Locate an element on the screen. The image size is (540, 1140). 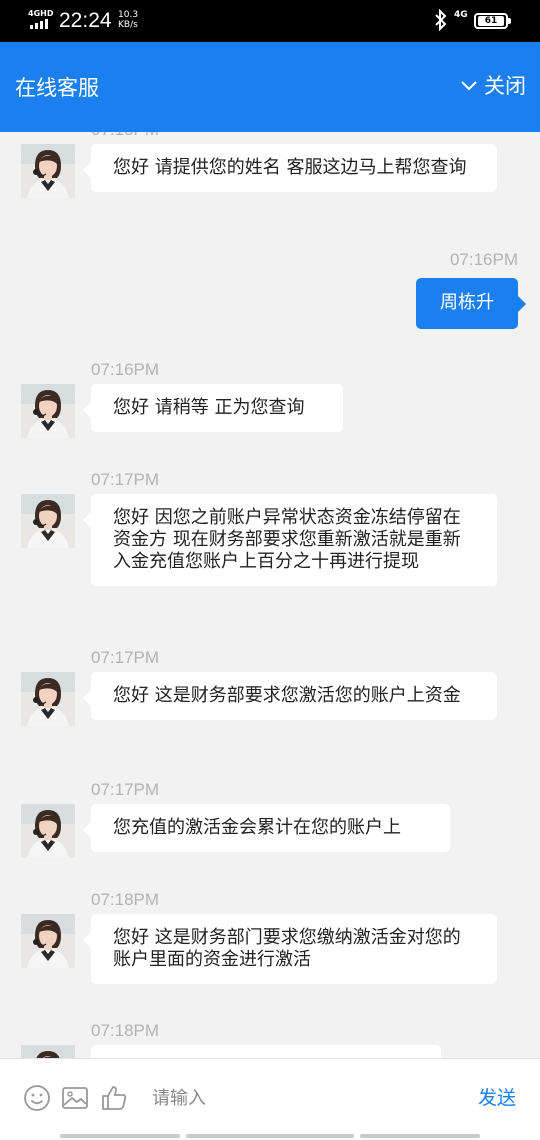
close-button: 关闭 is located at coordinates (493, 85).